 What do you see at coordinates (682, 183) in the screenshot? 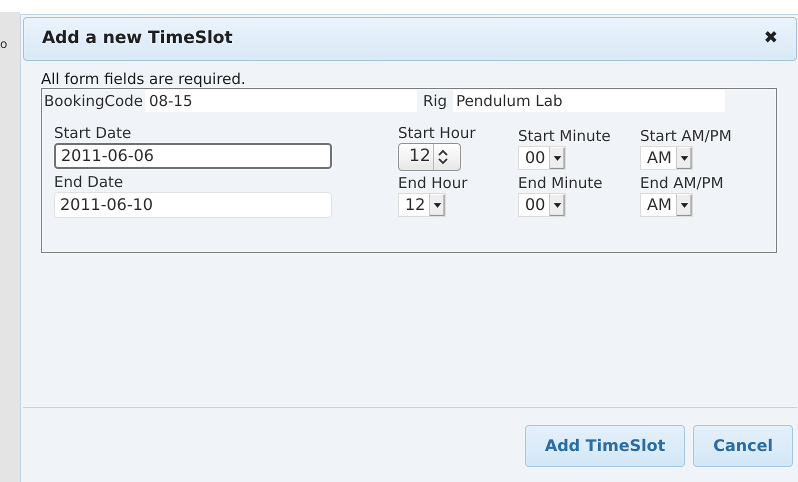
I see `time-label: End AM/PM` at bounding box center [682, 183].